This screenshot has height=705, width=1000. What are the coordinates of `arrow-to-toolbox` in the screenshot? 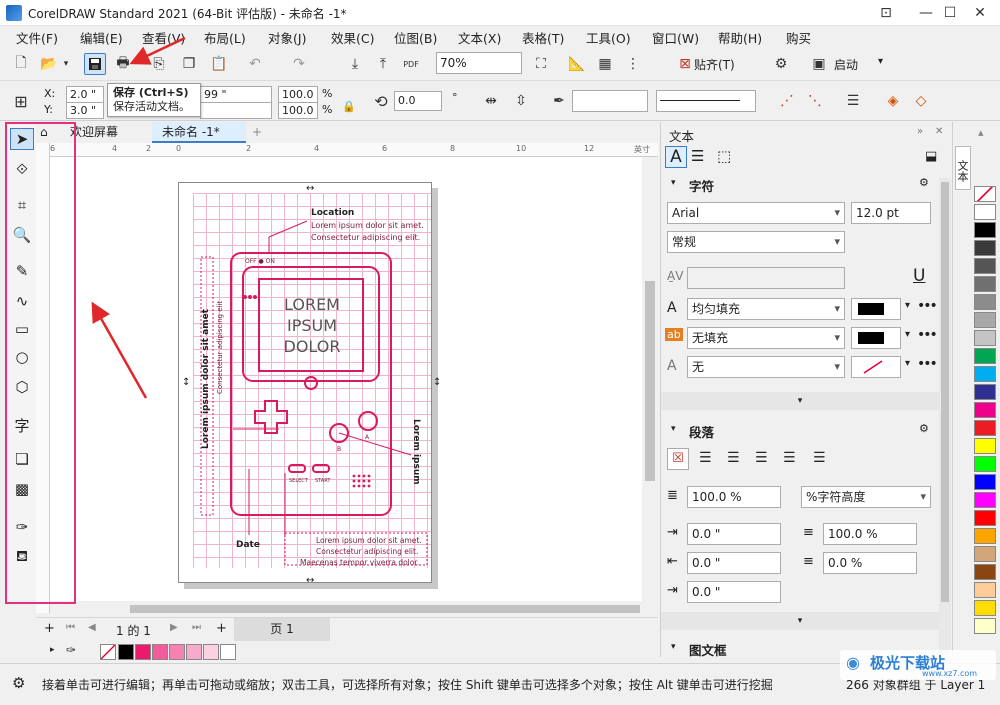 It's located at (119, 350).